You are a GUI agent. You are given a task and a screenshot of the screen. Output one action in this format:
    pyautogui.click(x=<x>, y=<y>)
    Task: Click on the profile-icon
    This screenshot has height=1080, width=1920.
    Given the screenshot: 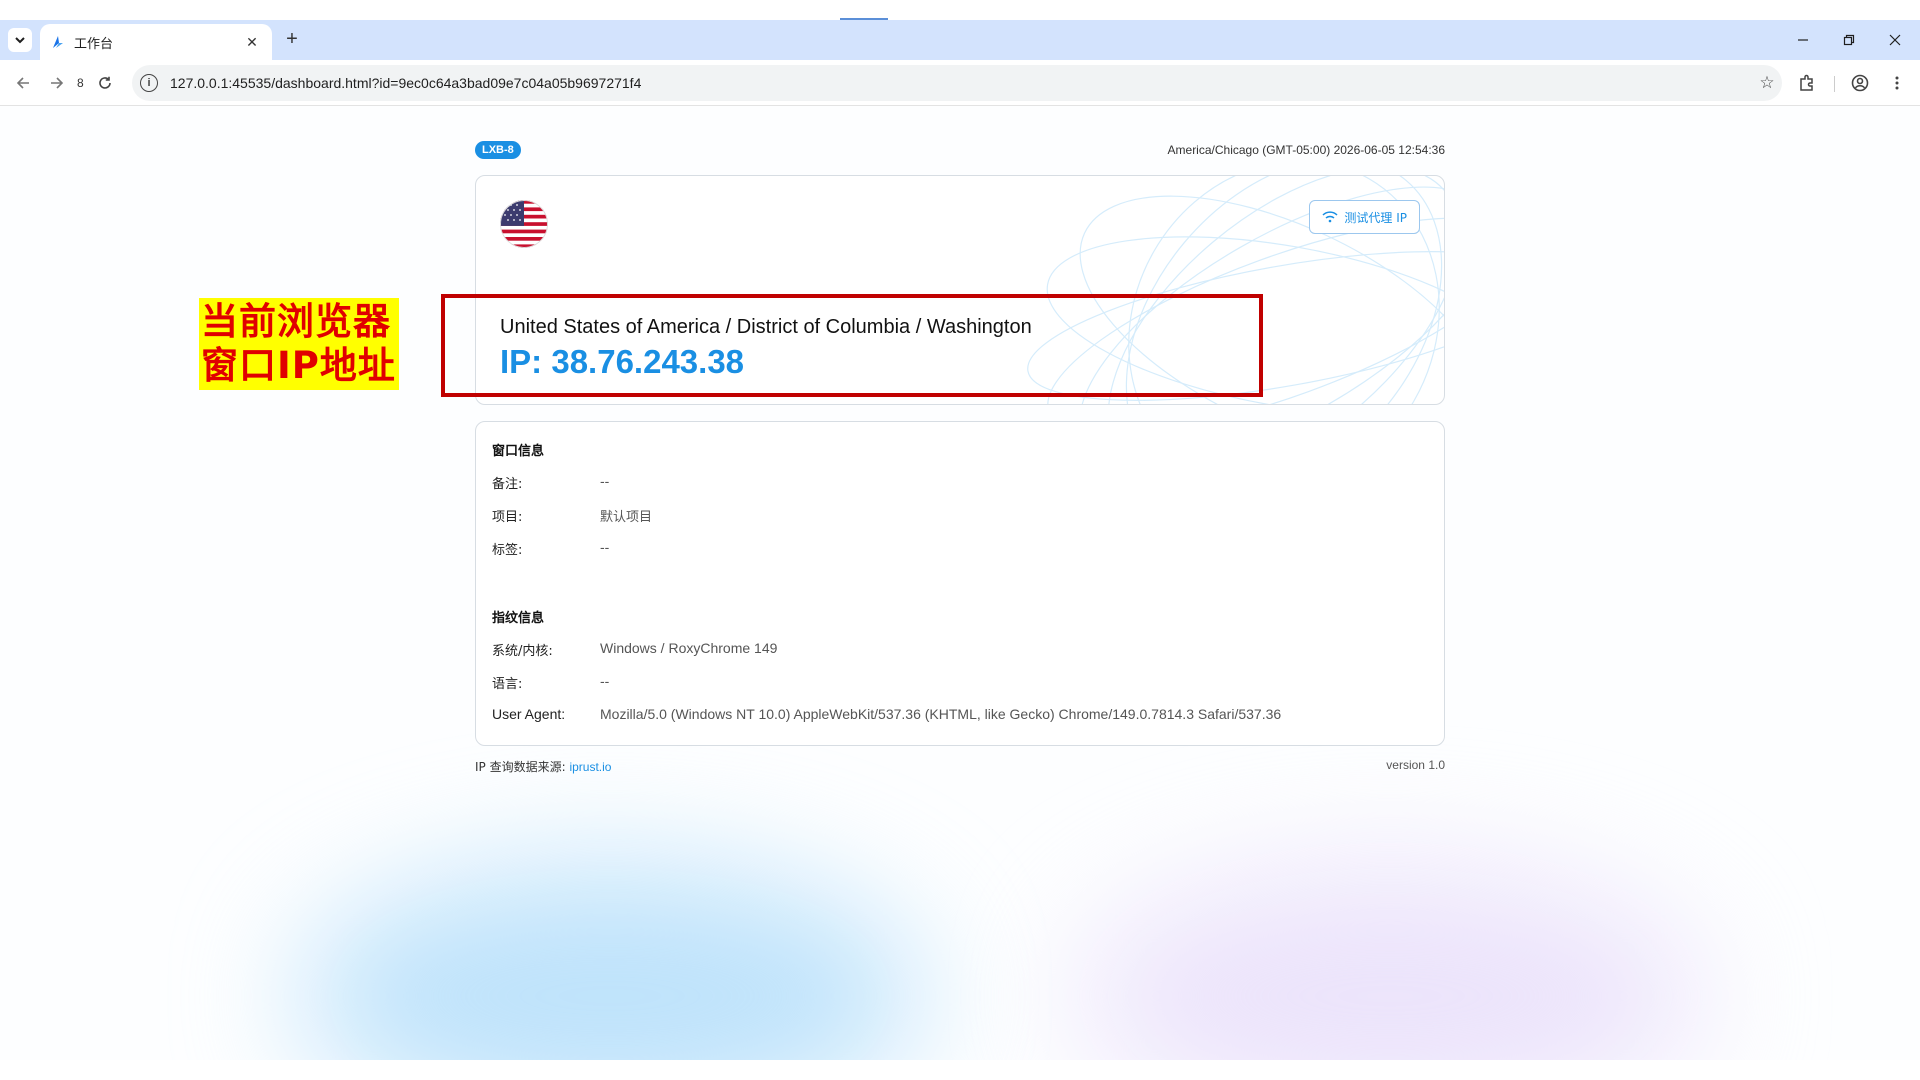 What is the action you would take?
    pyautogui.click(x=1860, y=83)
    